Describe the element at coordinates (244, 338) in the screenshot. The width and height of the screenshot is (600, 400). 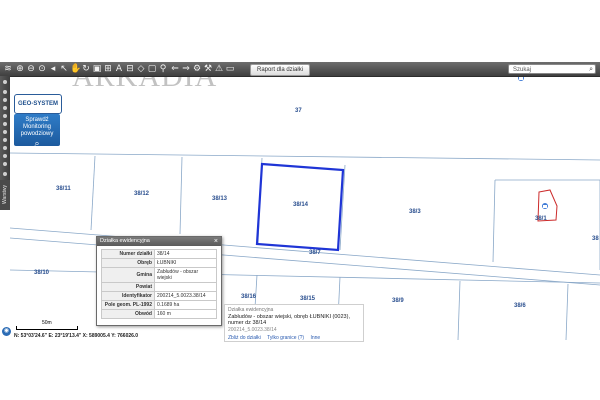
I see `zoom-to-parcel-link: Zbliż do działki` at that location.